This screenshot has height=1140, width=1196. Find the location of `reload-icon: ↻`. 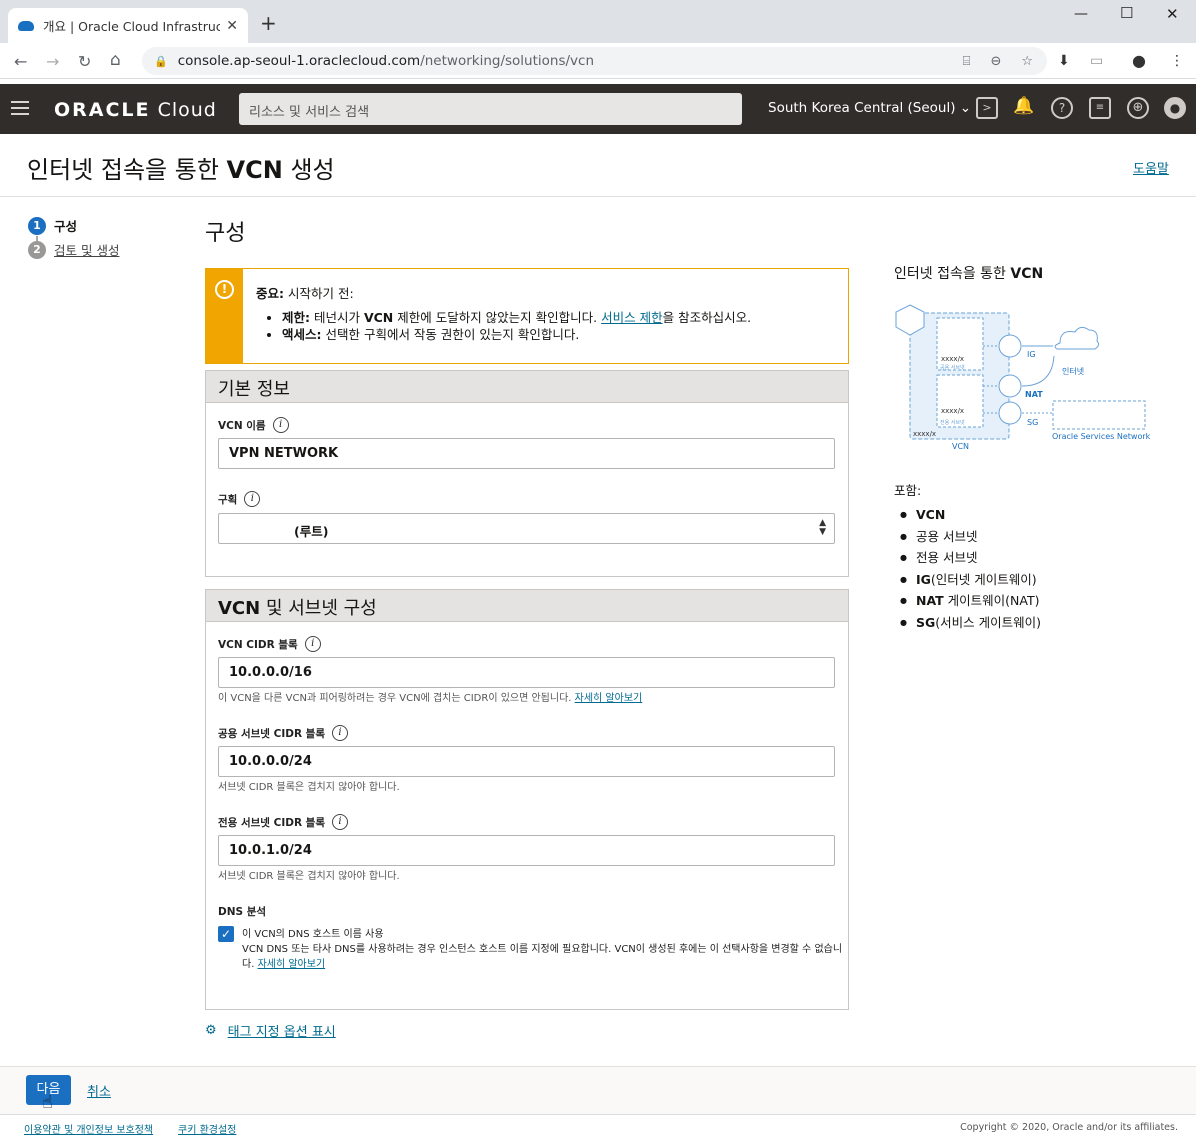

reload-icon: ↻ is located at coordinates (84, 61).